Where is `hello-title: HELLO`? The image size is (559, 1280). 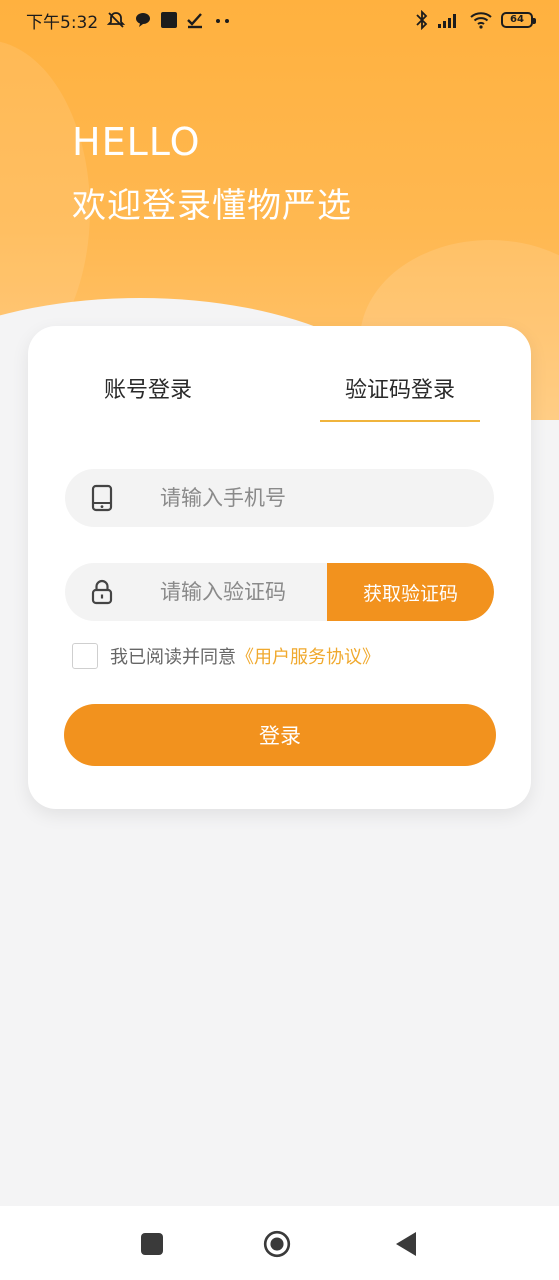
hello-title: HELLO is located at coordinates (136, 142).